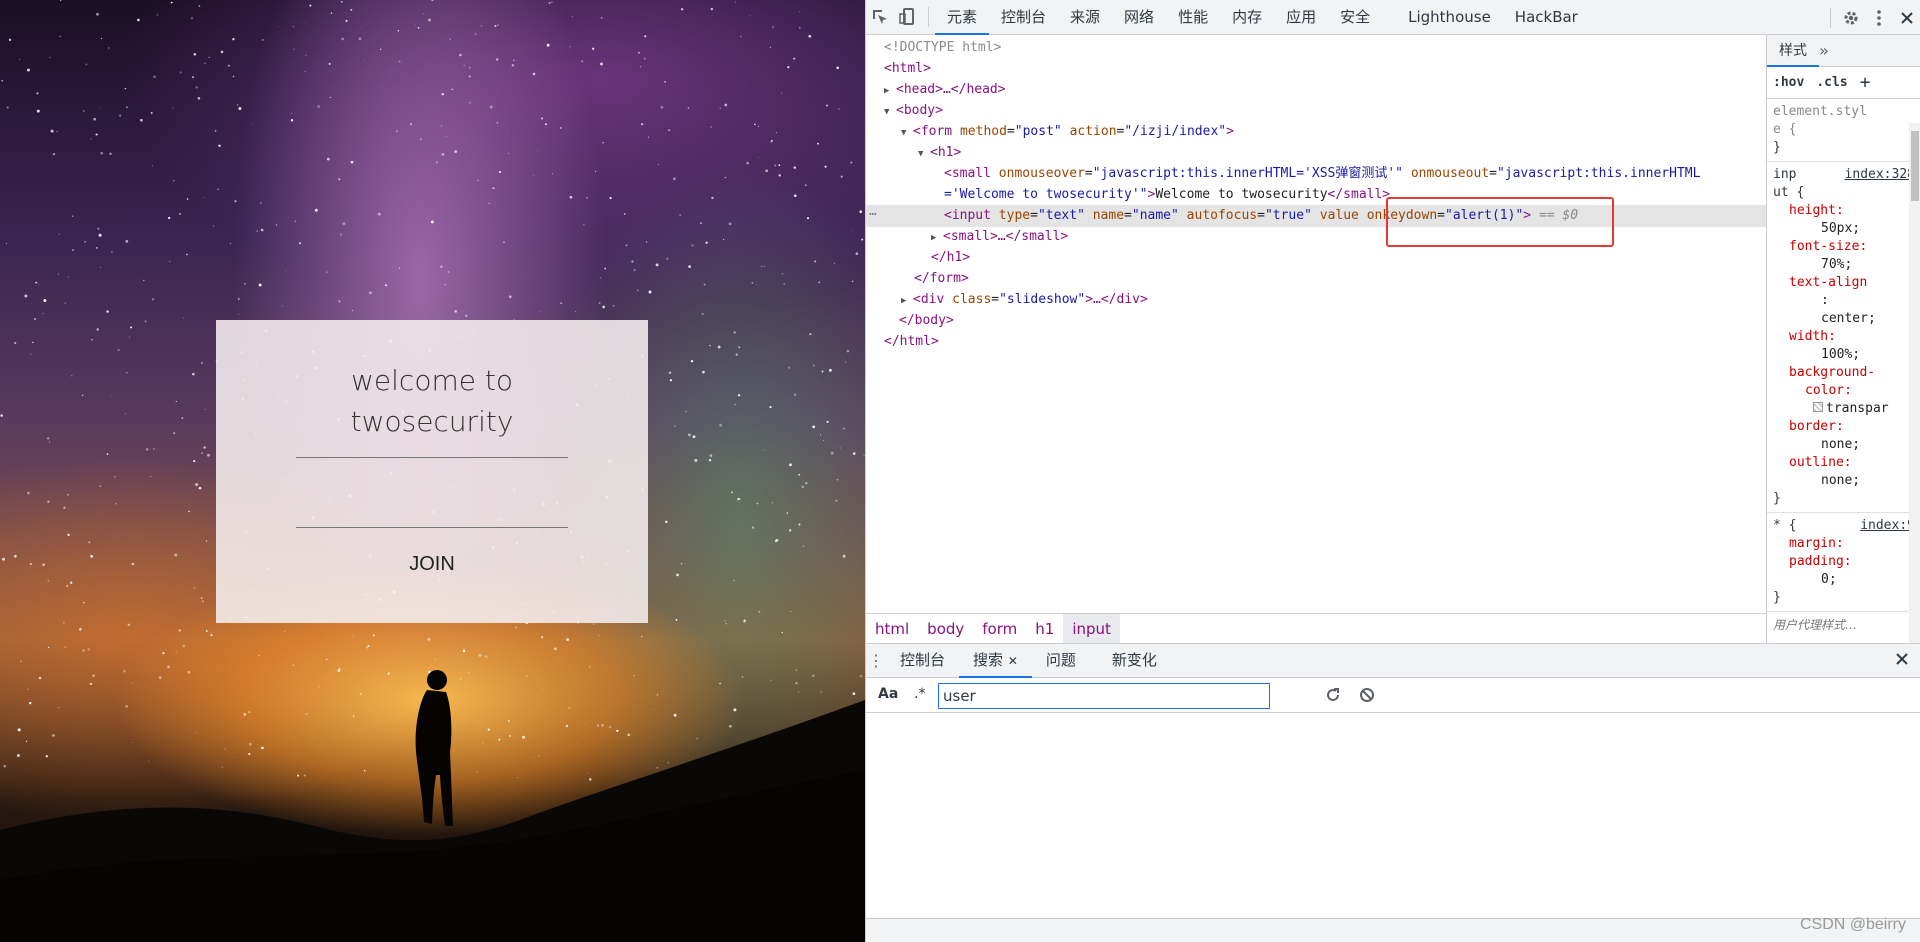 Image resolution: width=1920 pixels, height=942 pixels. I want to click on regex-toggle: .*, so click(919, 694).